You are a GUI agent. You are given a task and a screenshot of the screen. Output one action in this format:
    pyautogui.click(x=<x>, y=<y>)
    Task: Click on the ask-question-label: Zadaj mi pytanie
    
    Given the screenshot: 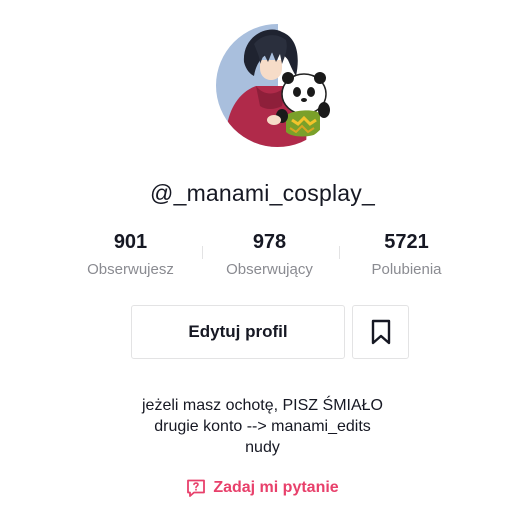 What is the action you would take?
    pyautogui.click(x=276, y=487)
    